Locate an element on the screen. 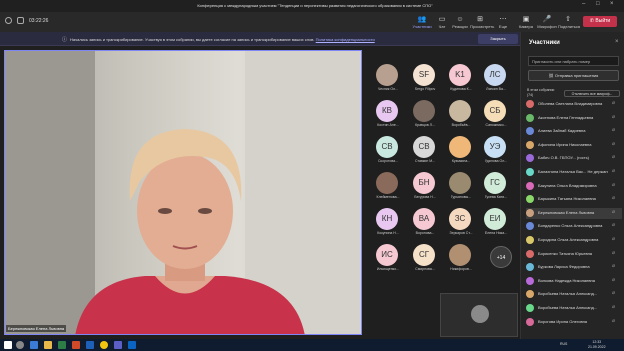 Image resolution: width=624 pixels, height=351 pixels. participant-row: Бондаренко Ольга Александровна ⌀ is located at coordinates (574, 226).